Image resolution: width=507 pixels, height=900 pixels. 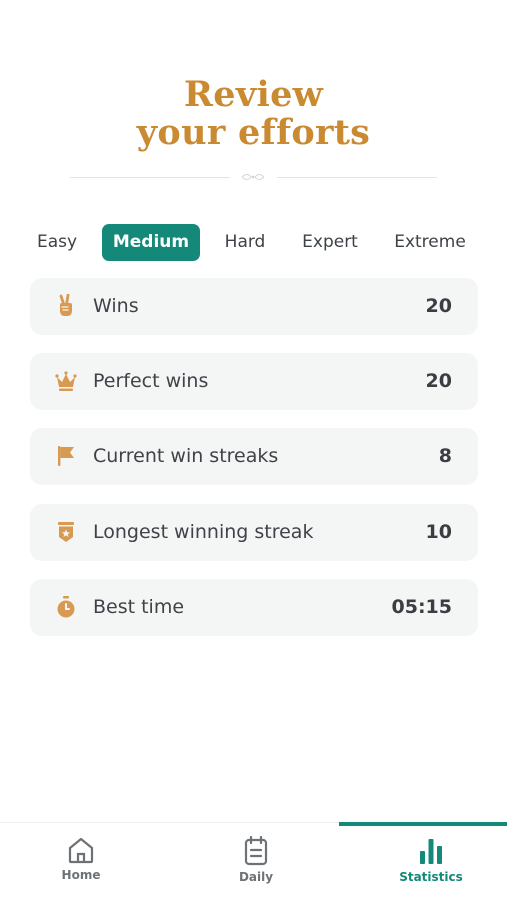 What do you see at coordinates (421, 607) in the screenshot?
I see `stat-value: 05:15` at bounding box center [421, 607].